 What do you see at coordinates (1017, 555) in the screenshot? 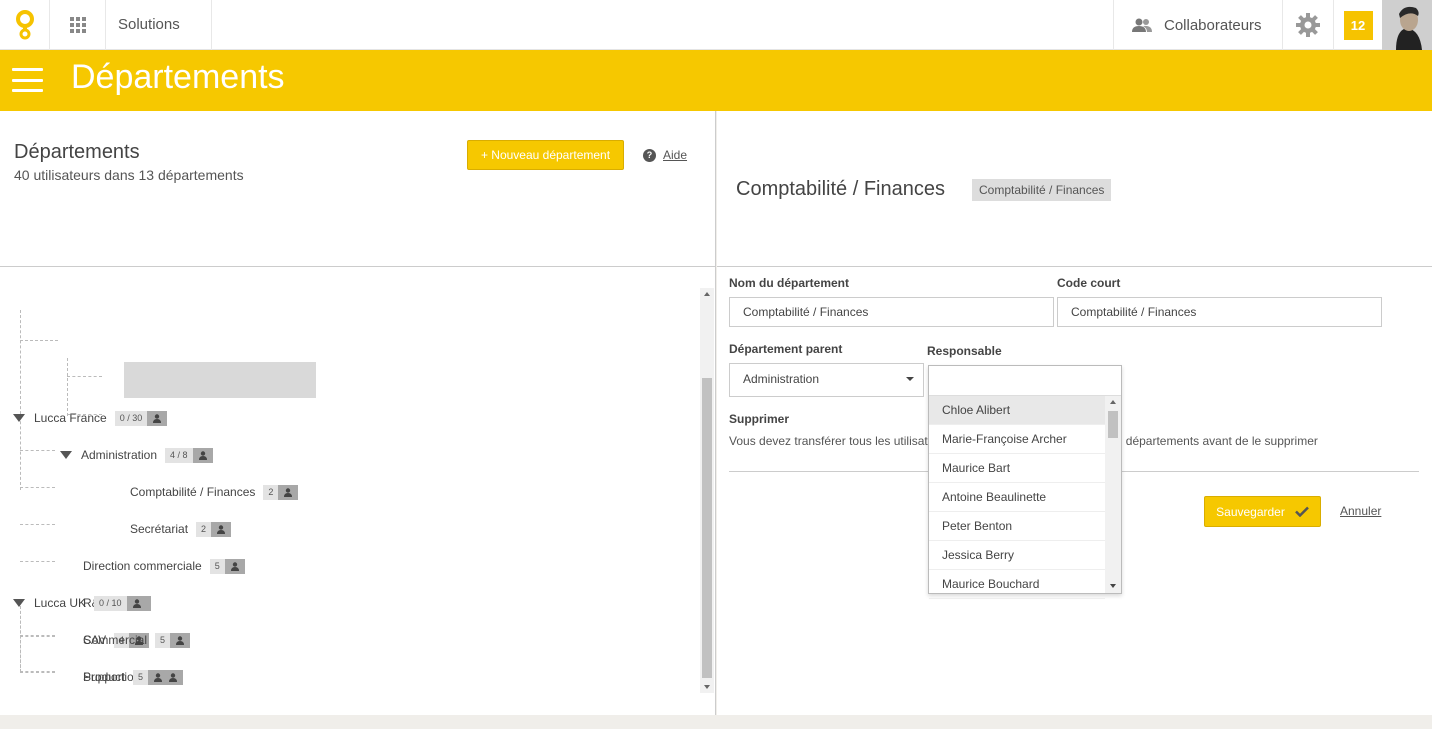
I see `manager-option: Jessica Berry` at bounding box center [1017, 555].